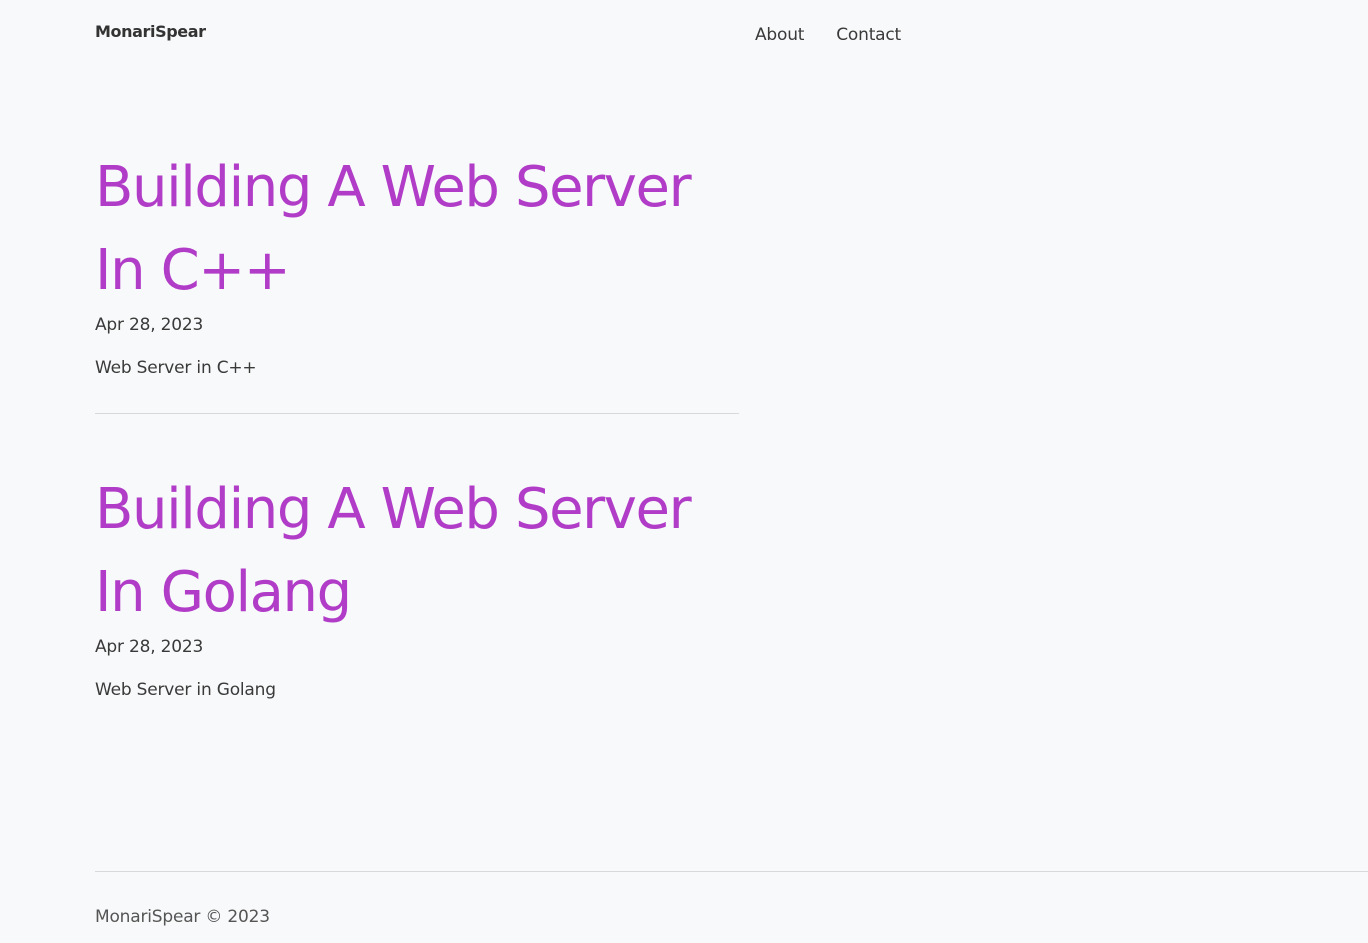 The image size is (1368, 943). I want to click on footer-copyright: MonariSpear © 2023, so click(182, 917).